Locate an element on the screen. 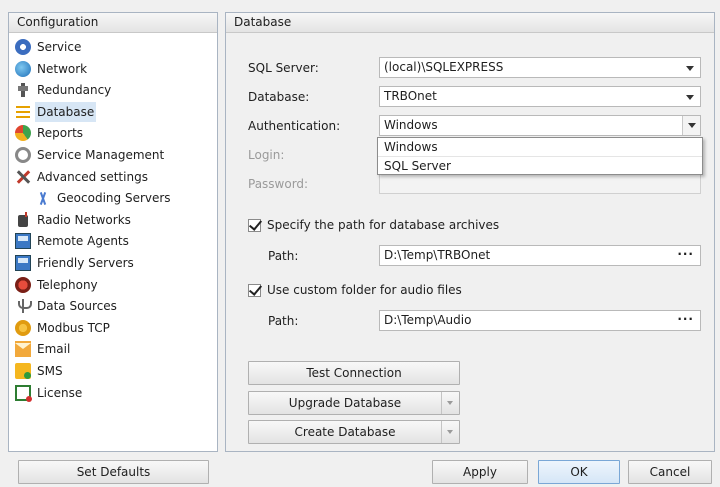 The height and width of the screenshot is (487, 720). authentication-option-sql-server: SQL Server is located at coordinates (540, 165).